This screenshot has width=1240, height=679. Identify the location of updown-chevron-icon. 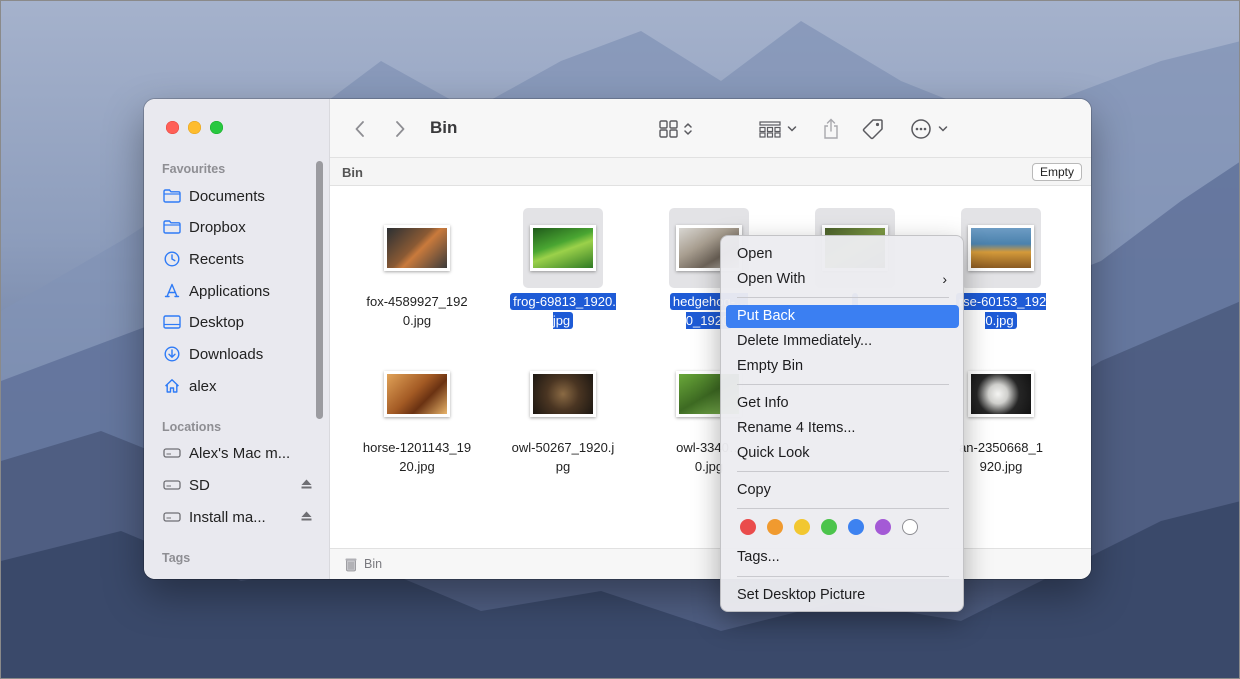
(688, 129).